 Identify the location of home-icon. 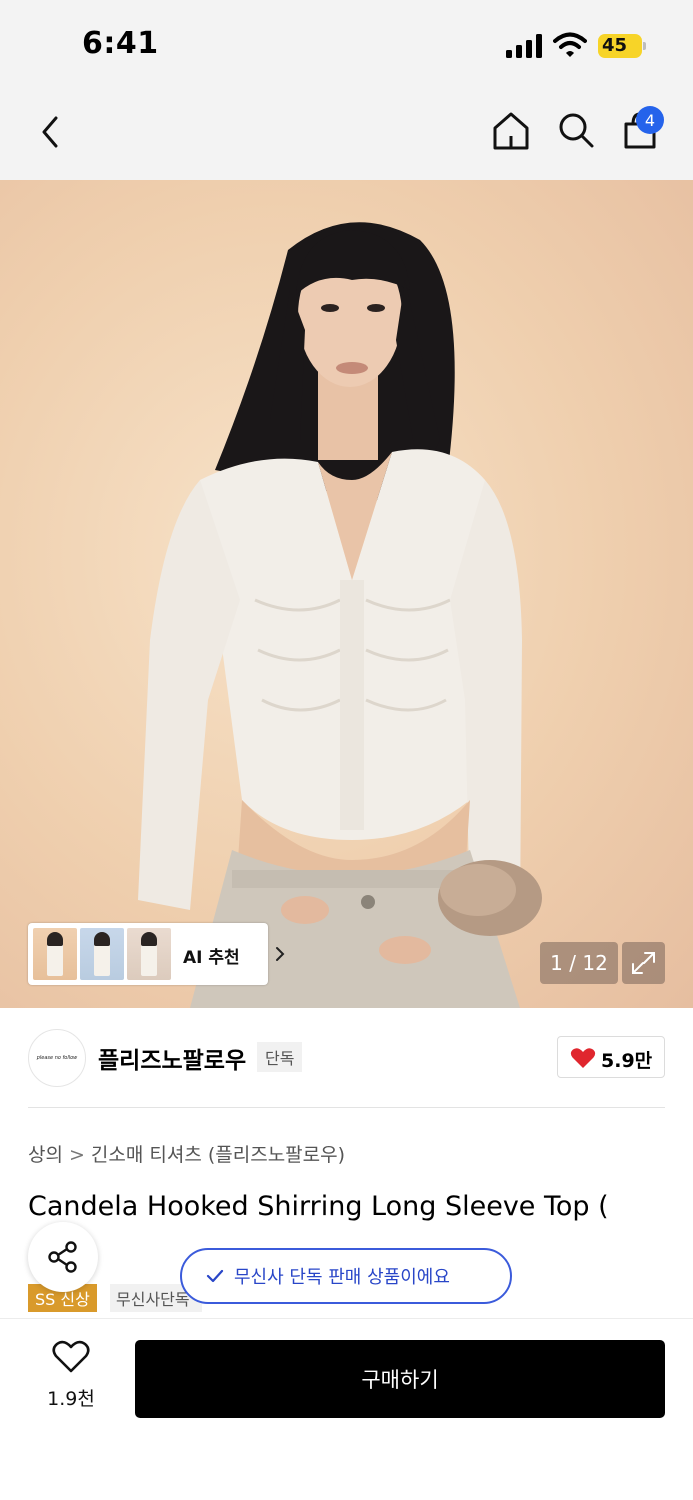
(511, 131).